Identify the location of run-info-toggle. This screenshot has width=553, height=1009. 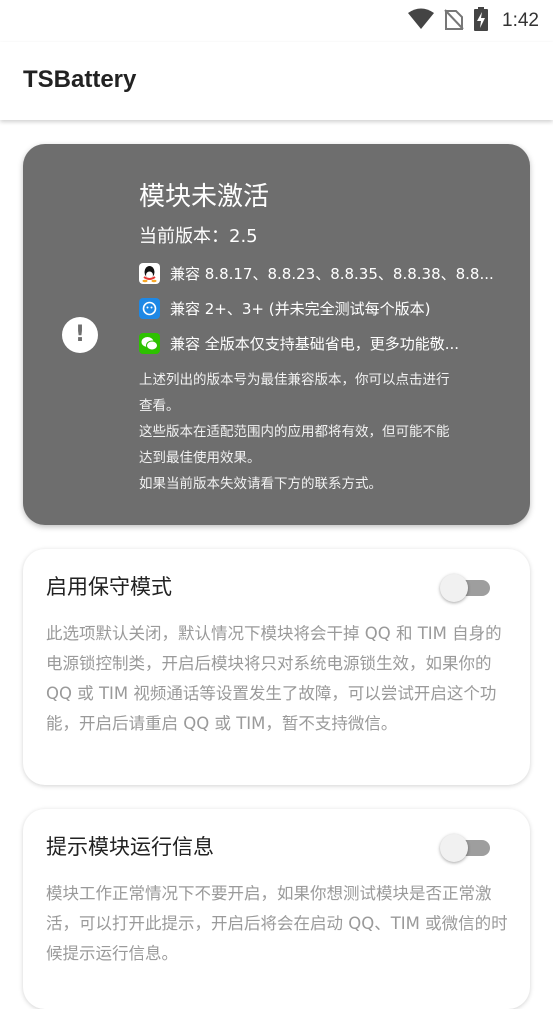
(466, 847).